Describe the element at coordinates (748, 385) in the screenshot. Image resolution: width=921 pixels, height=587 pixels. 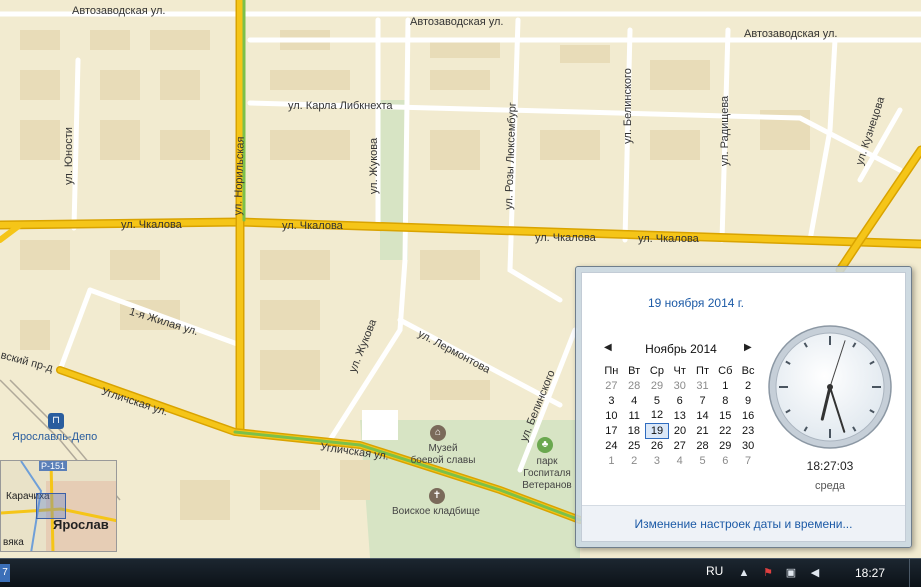
I see `calendar-day: 2` at that location.